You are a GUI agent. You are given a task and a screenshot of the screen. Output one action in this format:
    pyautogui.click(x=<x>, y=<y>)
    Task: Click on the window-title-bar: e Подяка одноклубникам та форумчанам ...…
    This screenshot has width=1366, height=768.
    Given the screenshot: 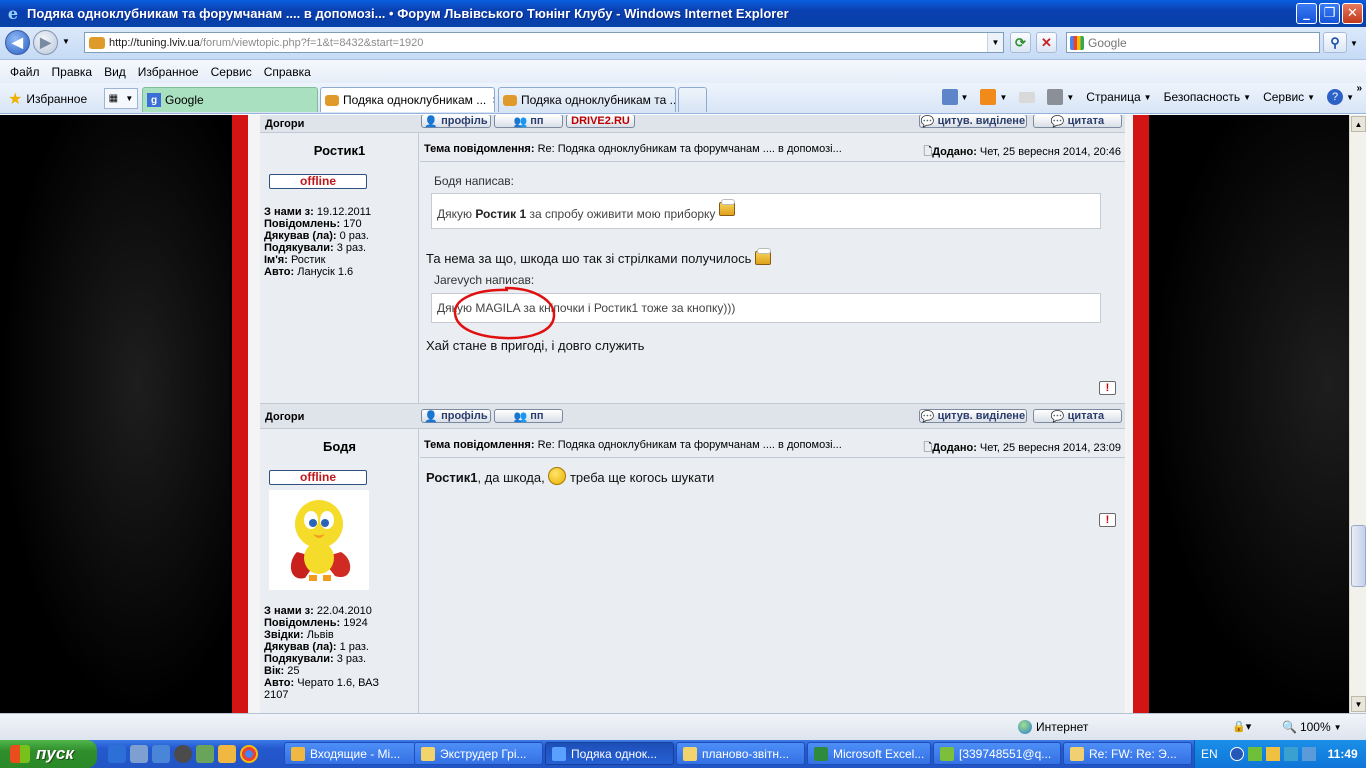 What is the action you would take?
    pyautogui.click(x=683, y=13)
    